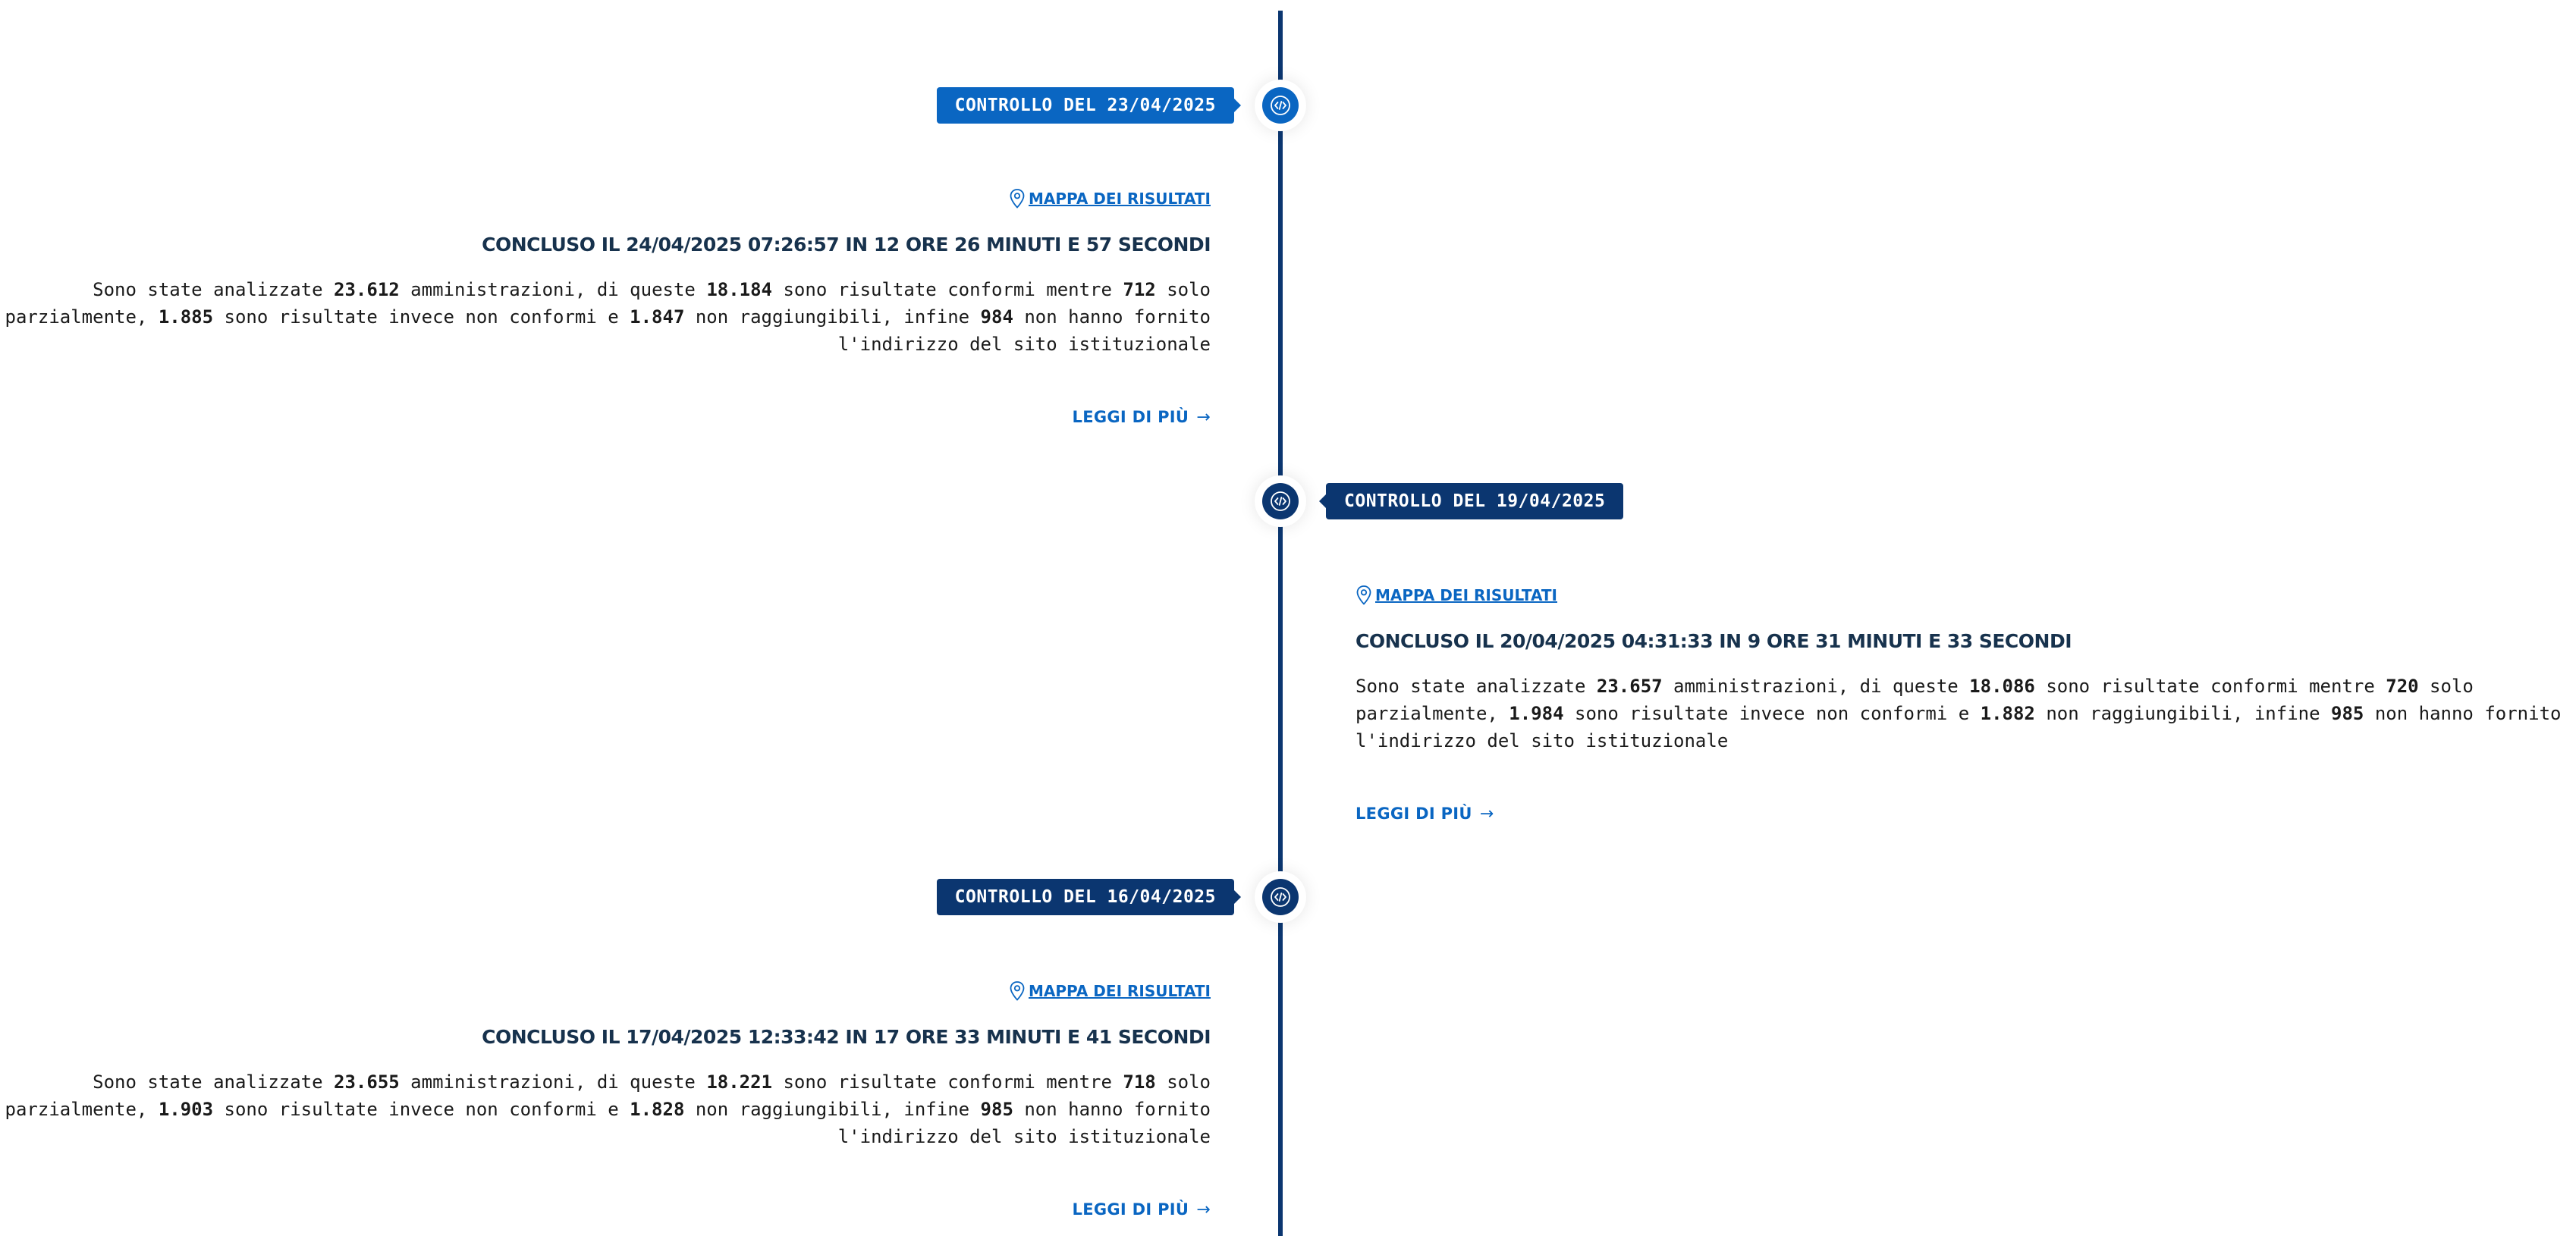  Describe the element at coordinates (1139, 1082) in the screenshot. I see `partial-count: 718` at that location.